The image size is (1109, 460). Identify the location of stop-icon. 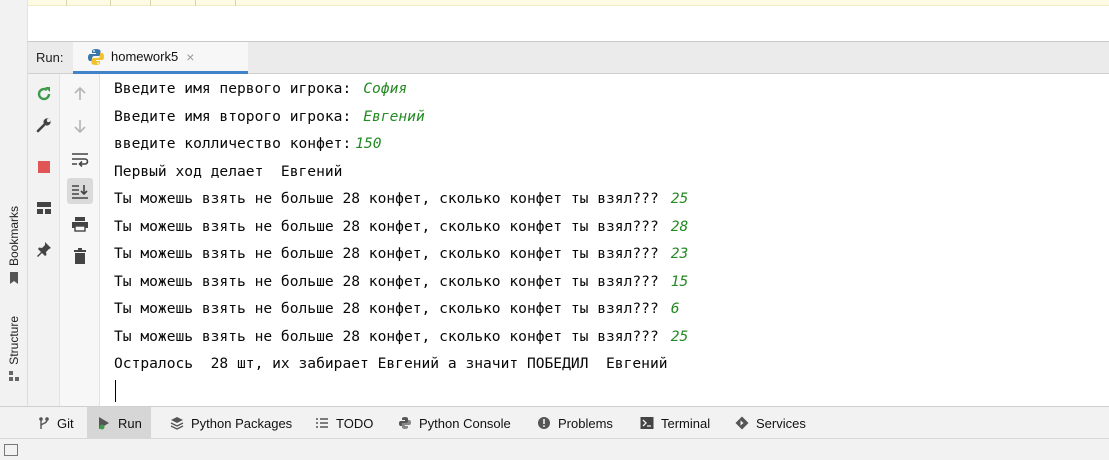
(44, 167).